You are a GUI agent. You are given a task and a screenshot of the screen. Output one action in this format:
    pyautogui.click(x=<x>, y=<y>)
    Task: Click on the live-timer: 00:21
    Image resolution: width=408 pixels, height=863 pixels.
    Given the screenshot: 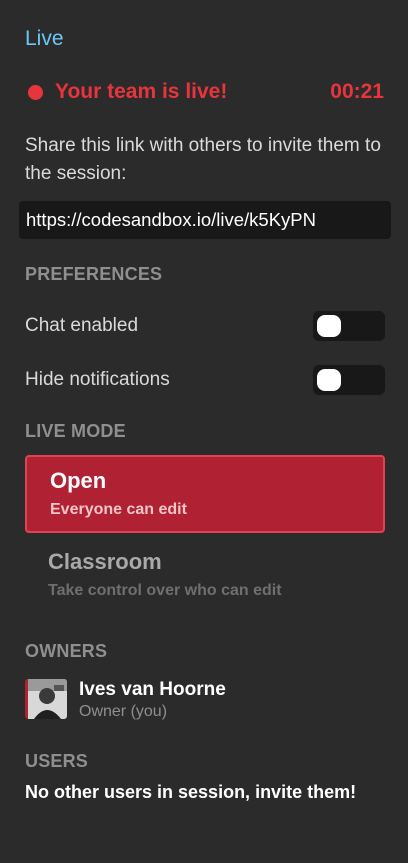 What is the action you would take?
    pyautogui.click(x=357, y=91)
    